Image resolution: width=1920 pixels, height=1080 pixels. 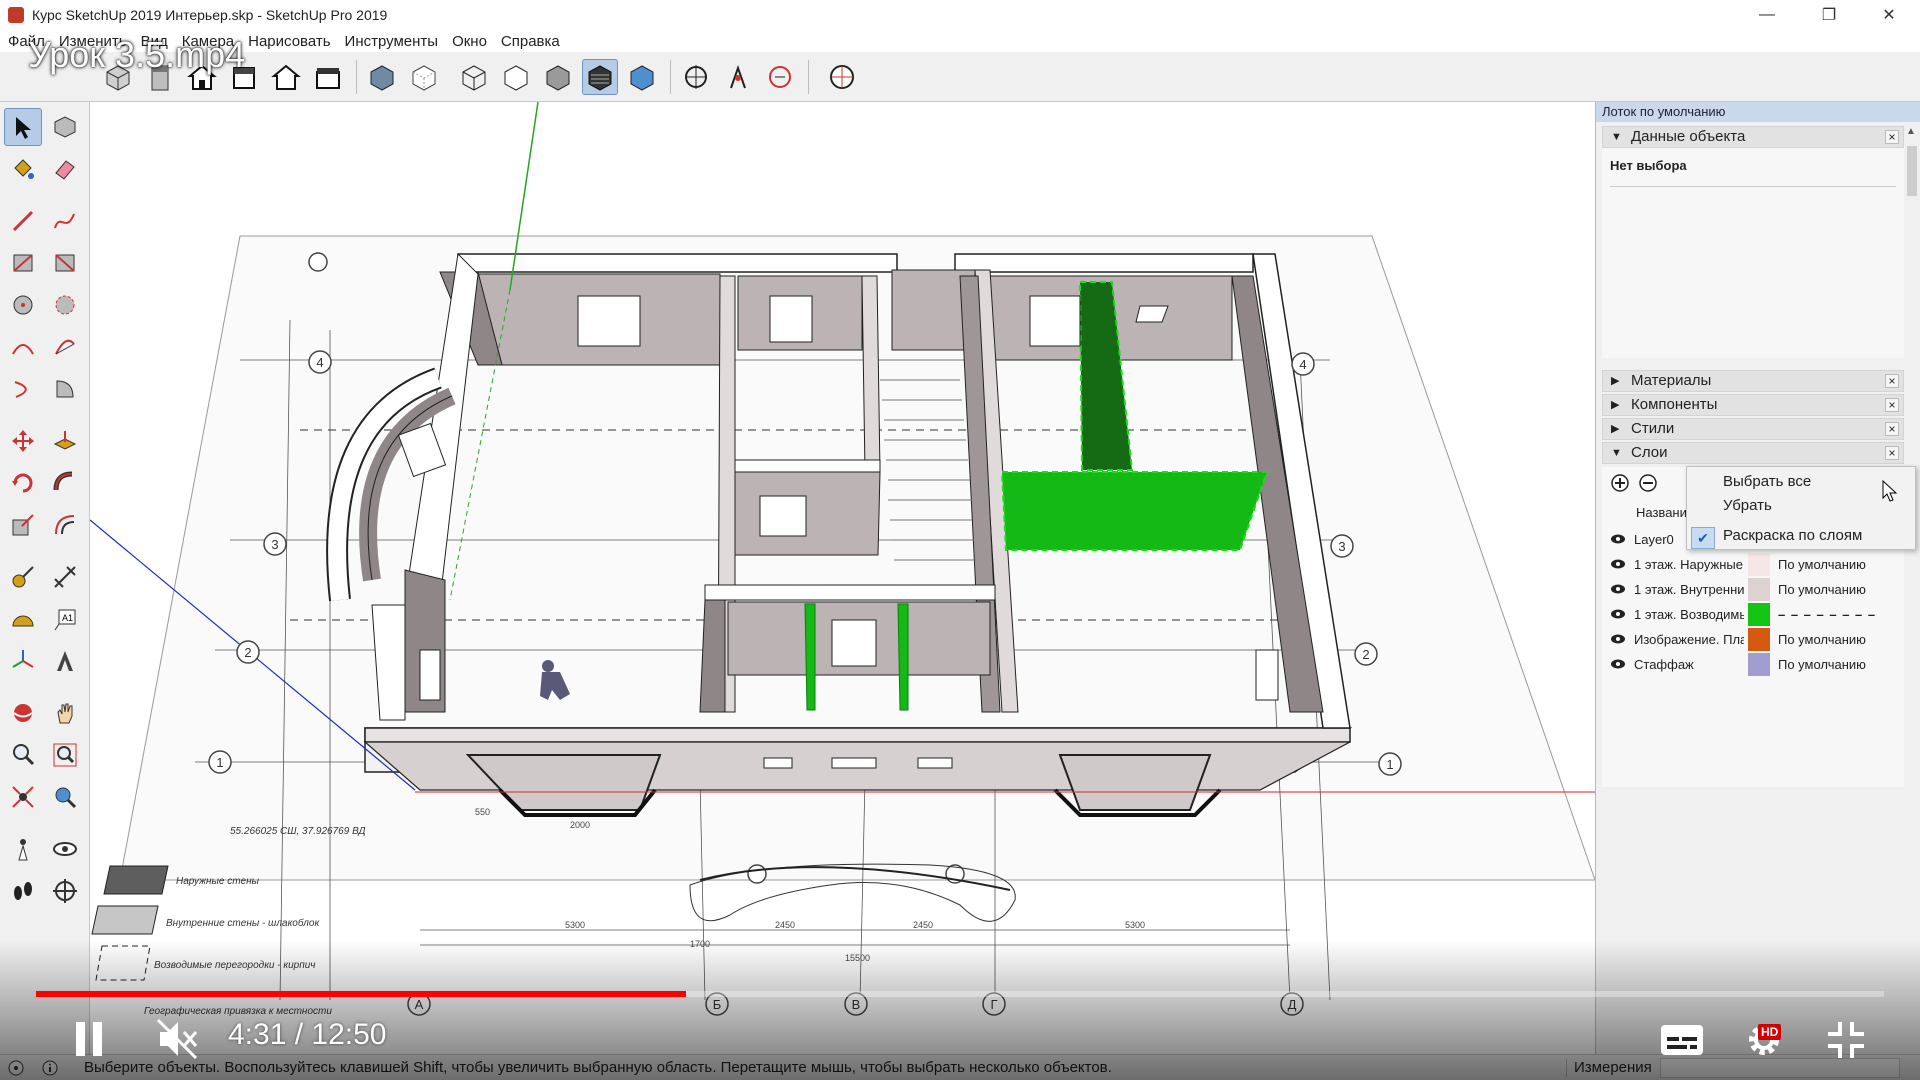 What do you see at coordinates (600, 77) in the screenshot?
I see `shaded-textures-icon` at bounding box center [600, 77].